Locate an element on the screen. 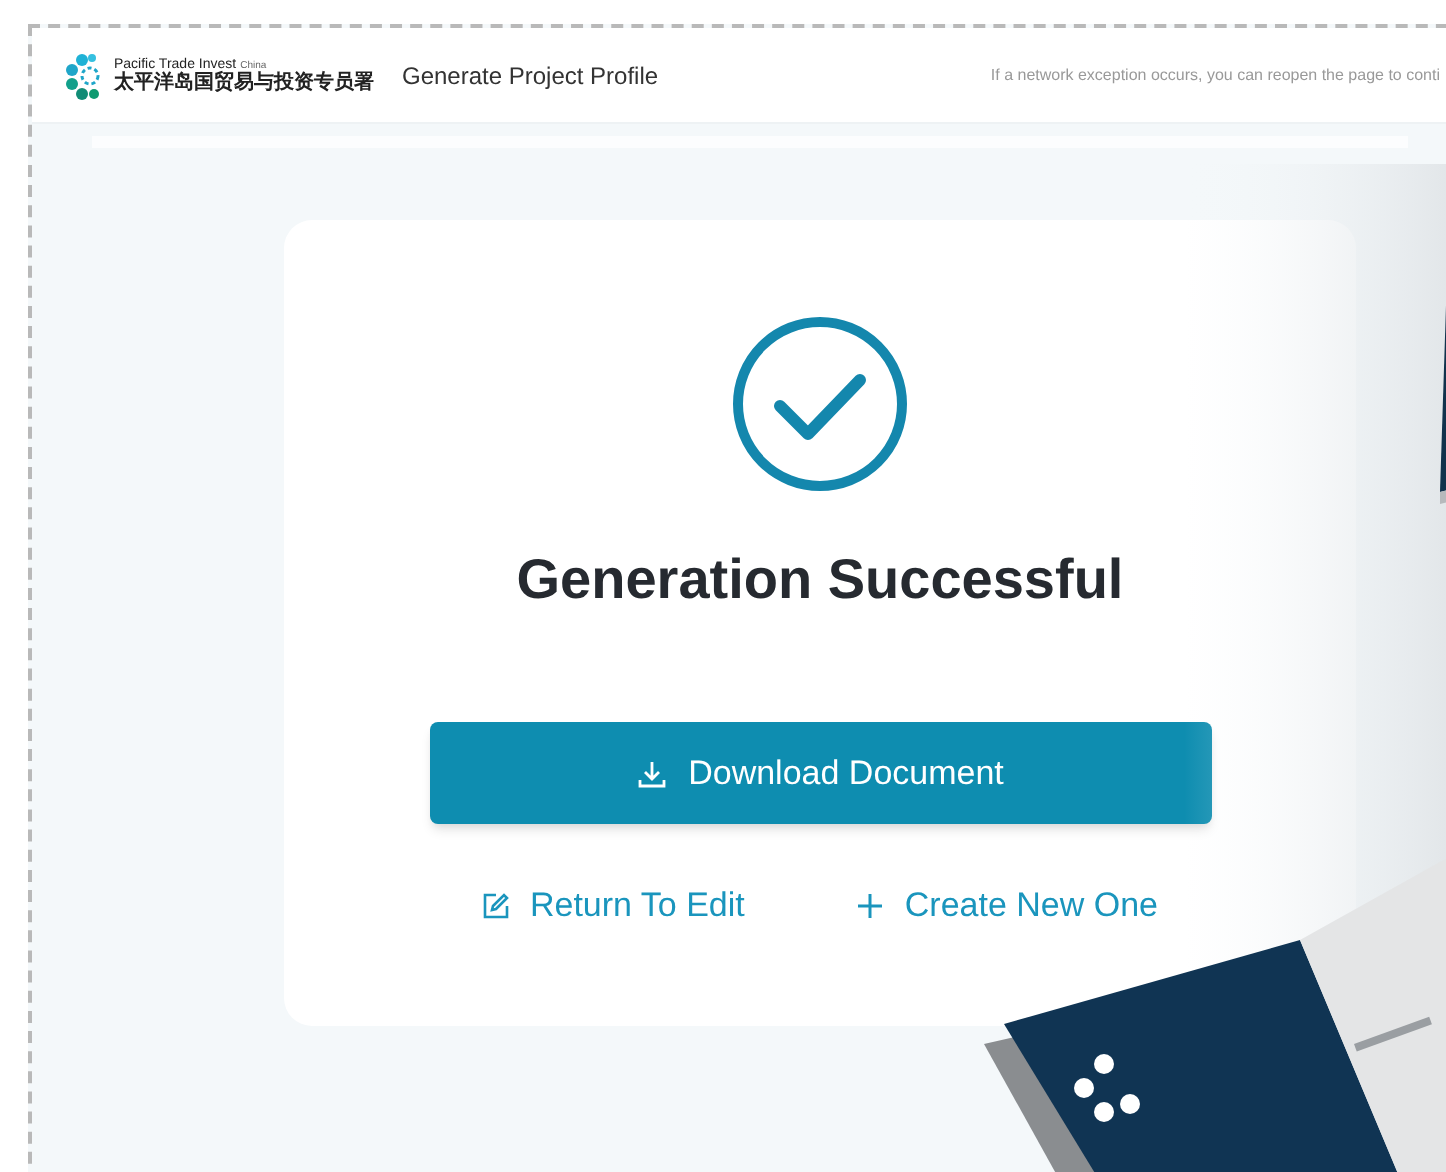 The width and height of the screenshot is (1446, 1172). return-to-edit-link: Return To Edit is located at coordinates (613, 905).